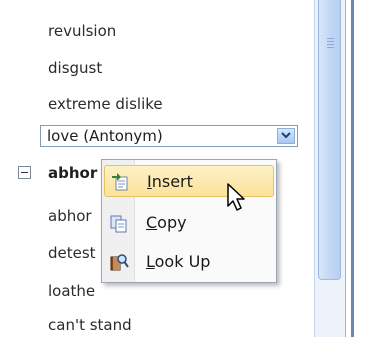 This screenshot has width=370, height=337. I want to click on menu-item-insert-label: Insert, so click(170, 181).